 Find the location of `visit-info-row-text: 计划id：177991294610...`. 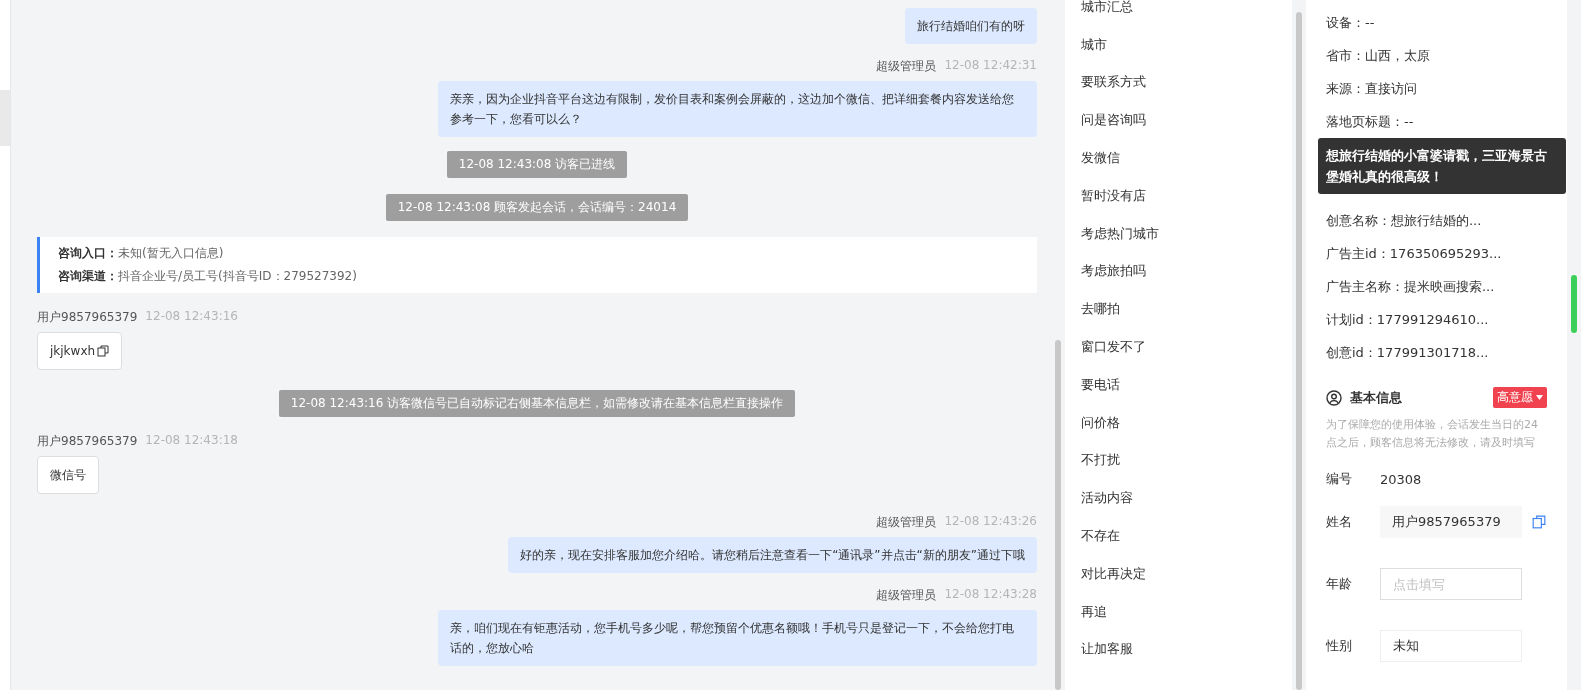

visit-info-row-text: 计划id：177991294610... is located at coordinates (1408, 319).